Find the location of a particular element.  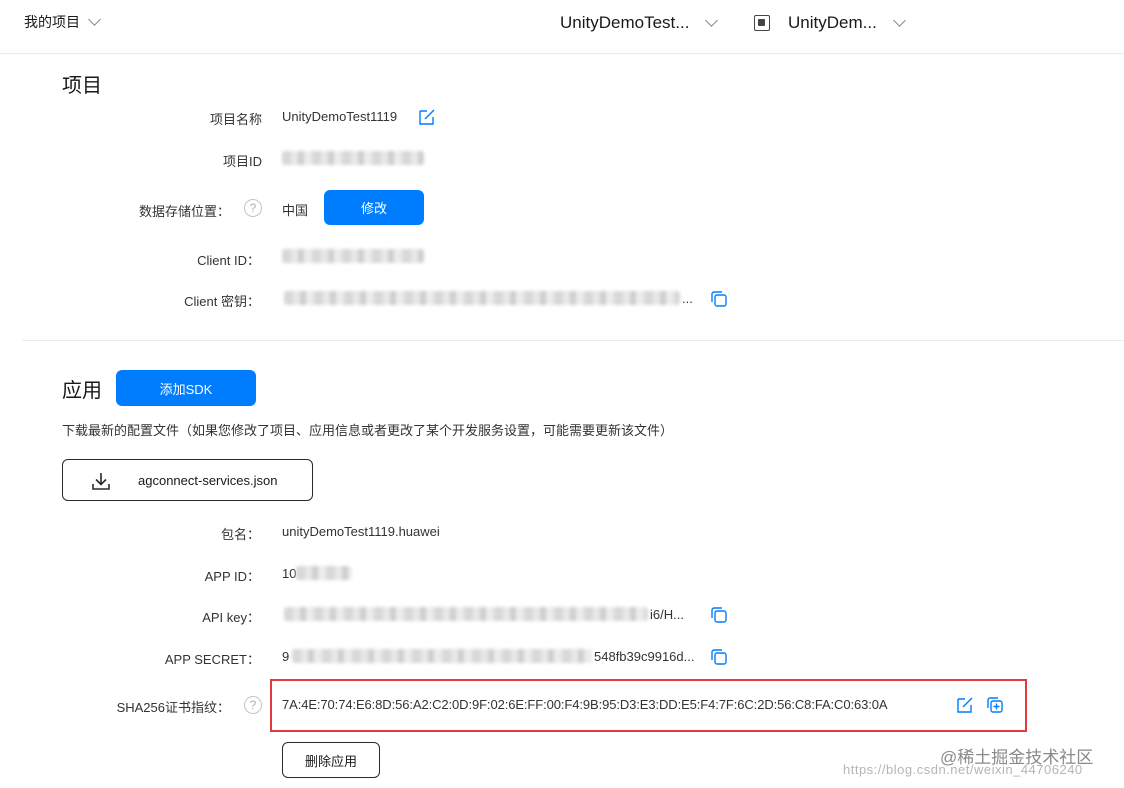

android-icon is located at coordinates (762, 23).